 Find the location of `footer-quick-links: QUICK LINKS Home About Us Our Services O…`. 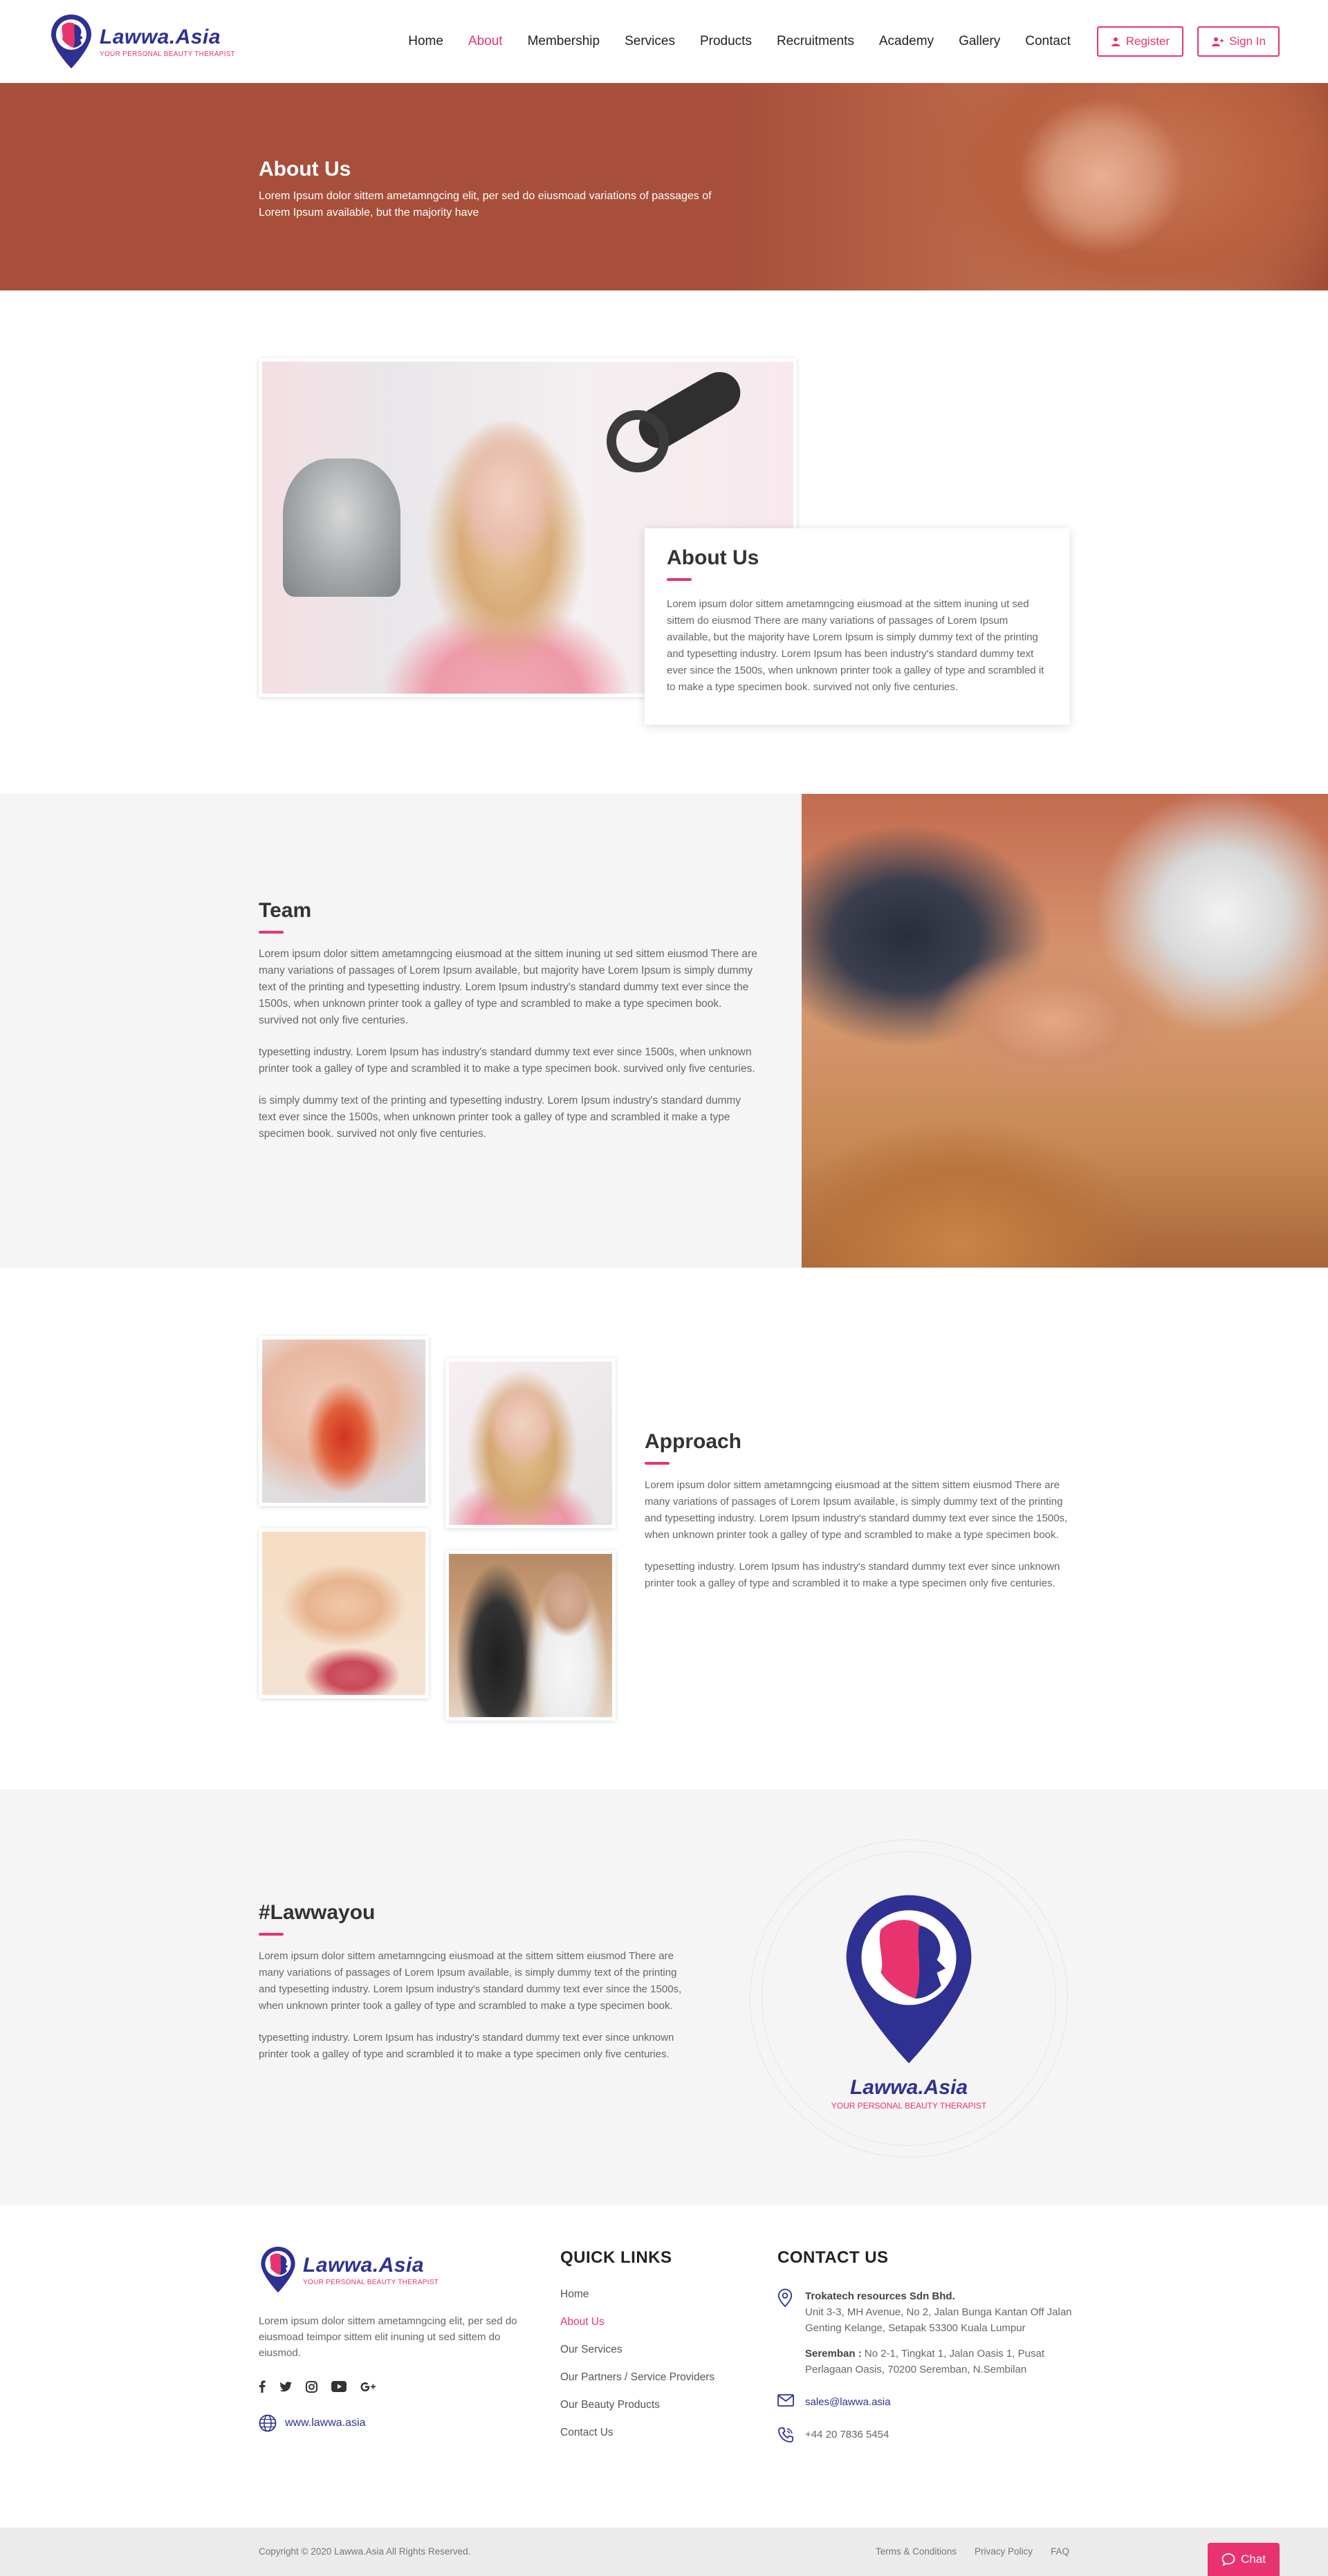

footer-quick-links: QUICK LINKS Home About Us Our Services O… is located at coordinates (657, 2343).